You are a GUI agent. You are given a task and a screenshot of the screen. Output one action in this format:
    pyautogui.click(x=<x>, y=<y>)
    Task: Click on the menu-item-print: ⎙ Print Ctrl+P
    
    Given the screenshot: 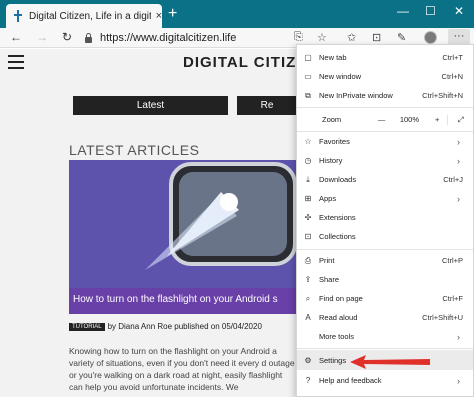 What is the action you would take?
    pyautogui.click(x=385, y=260)
    